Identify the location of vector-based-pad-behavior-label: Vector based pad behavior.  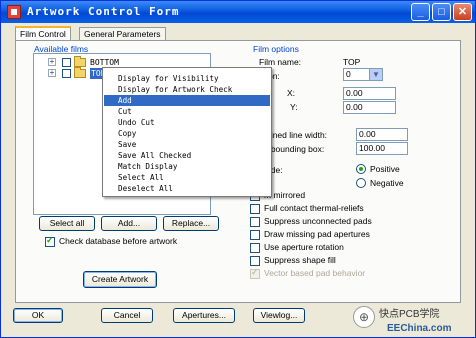
(315, 273).